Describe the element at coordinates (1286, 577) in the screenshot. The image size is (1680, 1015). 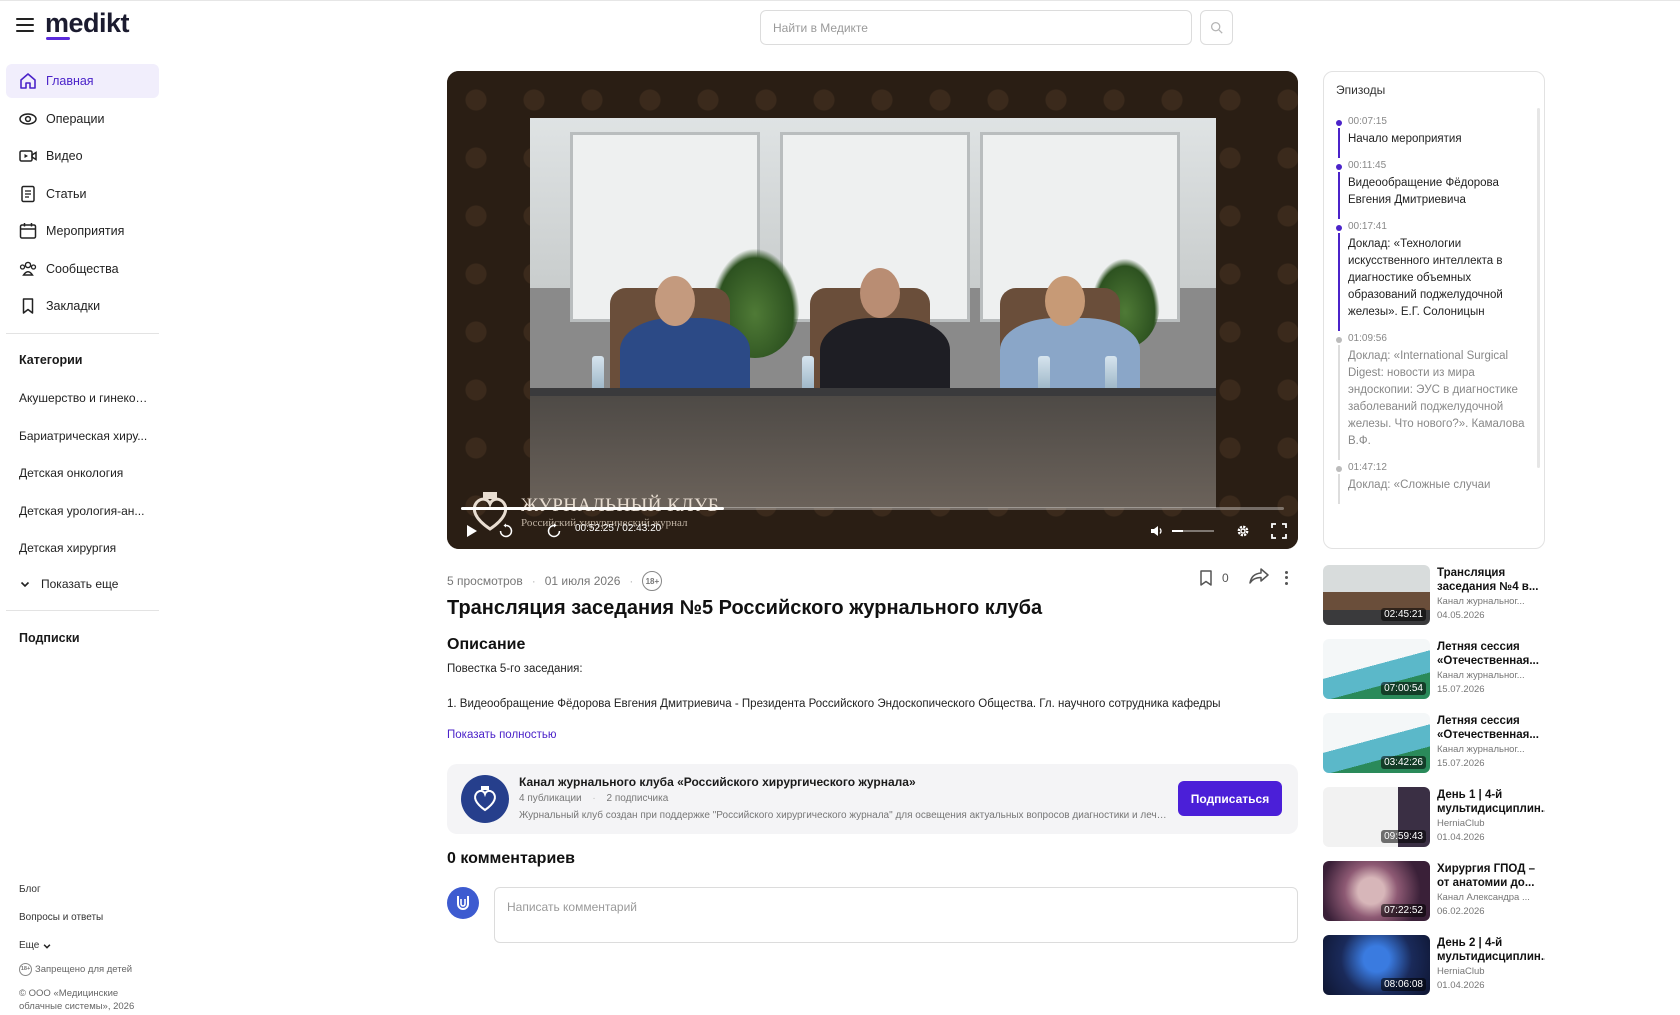
I see `more-options-button` at that location.